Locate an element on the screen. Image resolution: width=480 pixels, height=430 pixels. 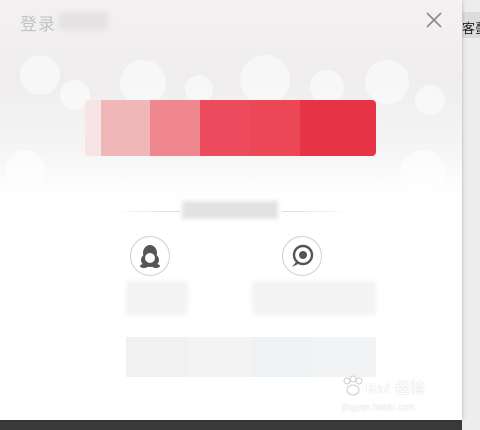
divider-line-left is located at coordinates (145, 211).